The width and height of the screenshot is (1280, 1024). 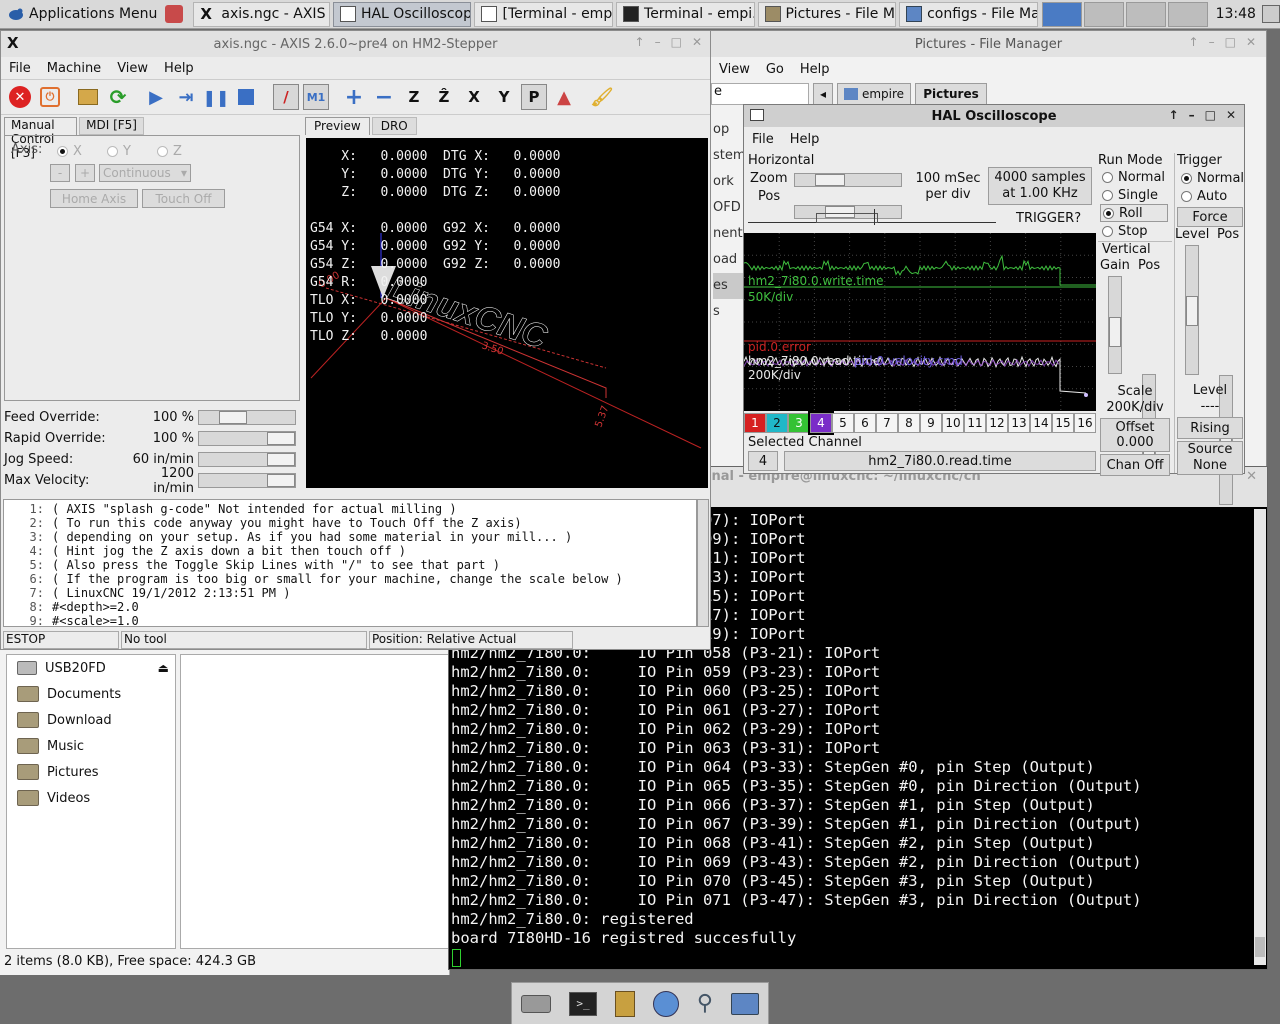 I want to click on samples-button: 4000 samples at 1.00 KHz, so click(x=1040, y=186).